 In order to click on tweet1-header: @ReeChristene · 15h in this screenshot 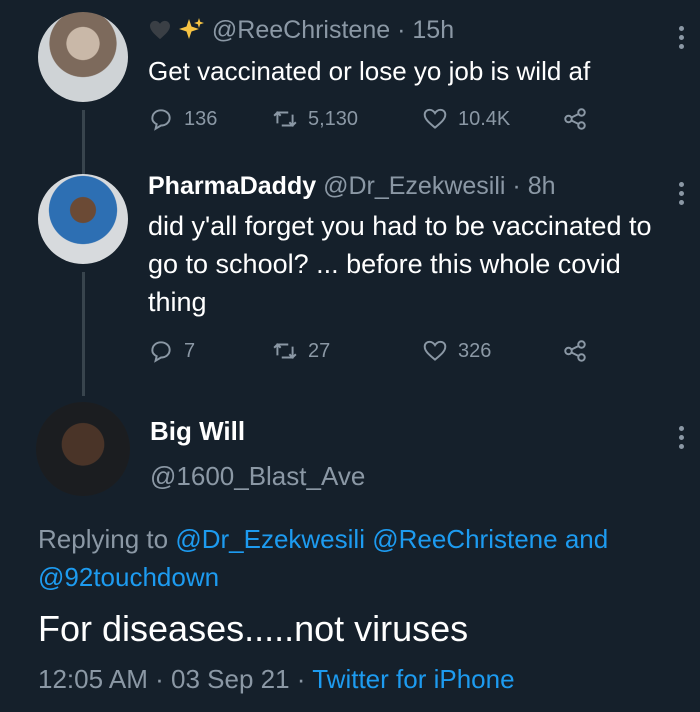, I will do `click(301, 30)`.